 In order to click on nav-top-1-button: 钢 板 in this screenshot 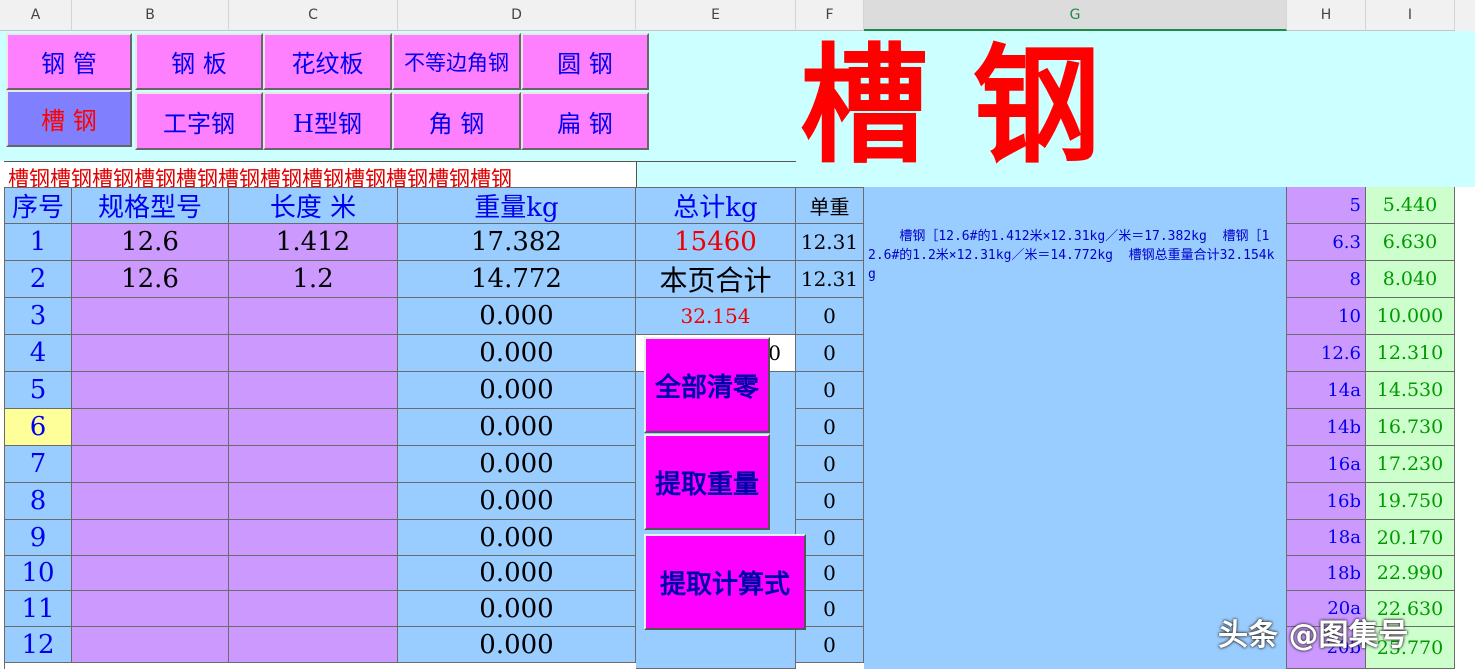, I will do `click(199, 61)`.